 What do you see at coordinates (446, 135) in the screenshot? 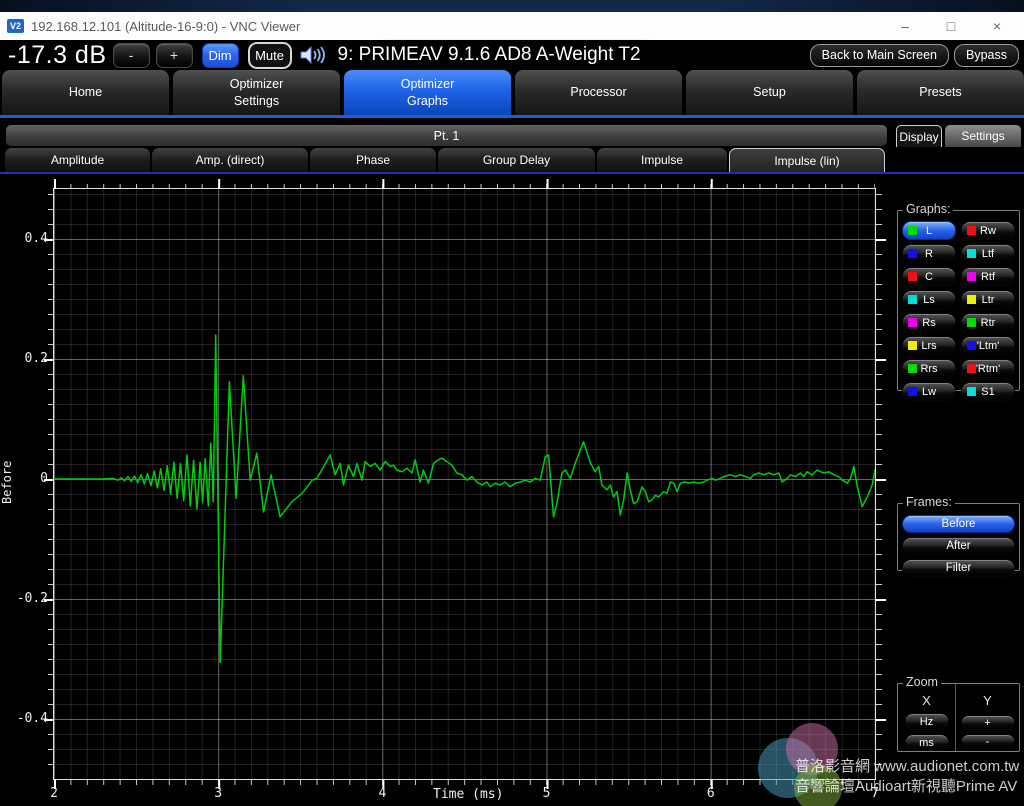
I see `measurement-point-bar: Pt. 1` at bounding box center [446, 135].